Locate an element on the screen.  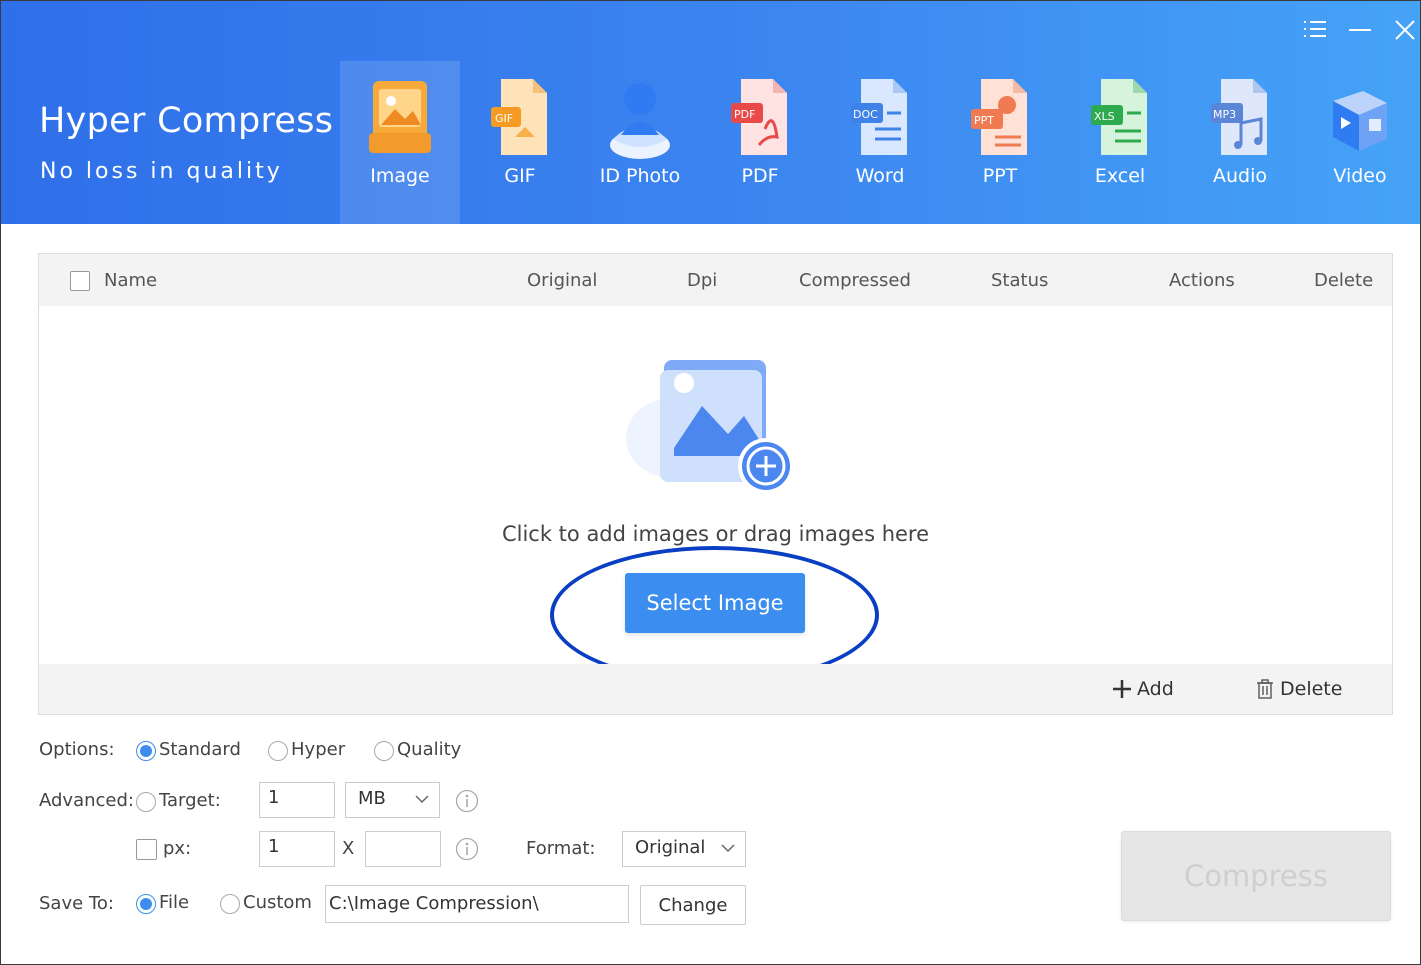
column-original: Original is located at coordinates (562, 280).